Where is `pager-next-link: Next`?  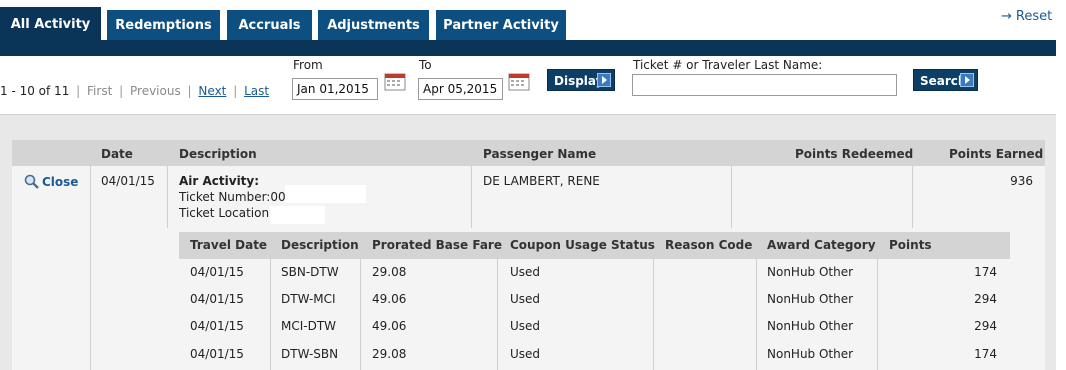 pager-next-link: Next is located at coordinates (212, 91).